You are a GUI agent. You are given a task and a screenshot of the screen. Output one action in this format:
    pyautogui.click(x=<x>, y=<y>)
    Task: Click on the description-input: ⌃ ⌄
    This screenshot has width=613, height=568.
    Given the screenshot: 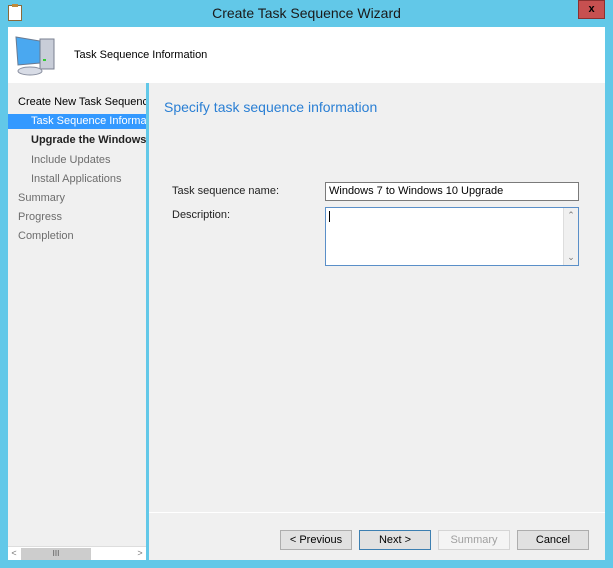 What is the action you would take?
    pyautogui.click(x=452, y=236)
    